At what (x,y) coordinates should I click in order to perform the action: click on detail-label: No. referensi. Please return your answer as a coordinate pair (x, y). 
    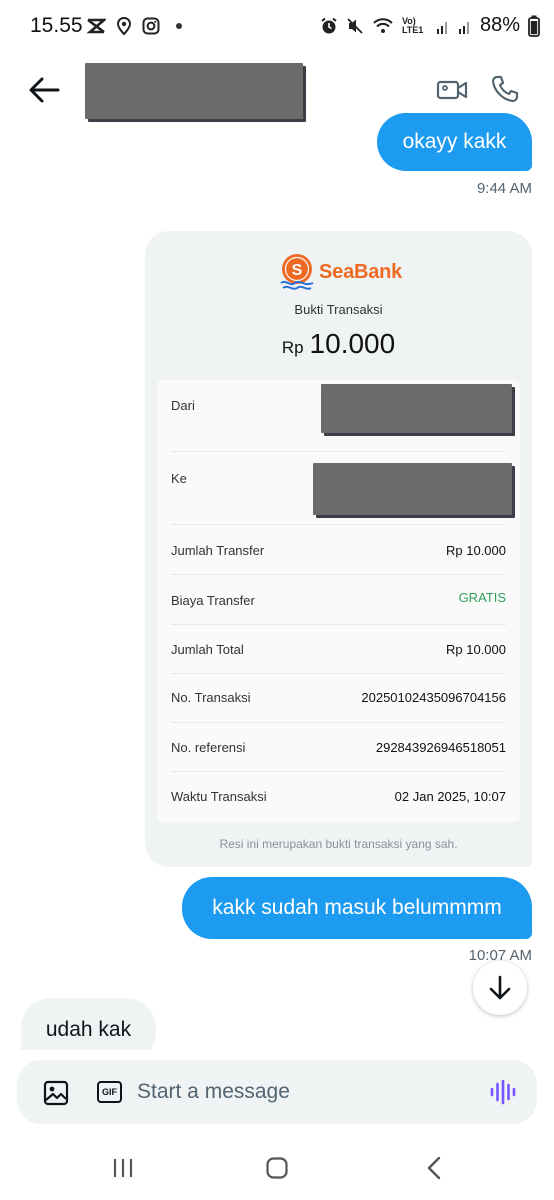
    Looking at the image, I should click on (208, 747).